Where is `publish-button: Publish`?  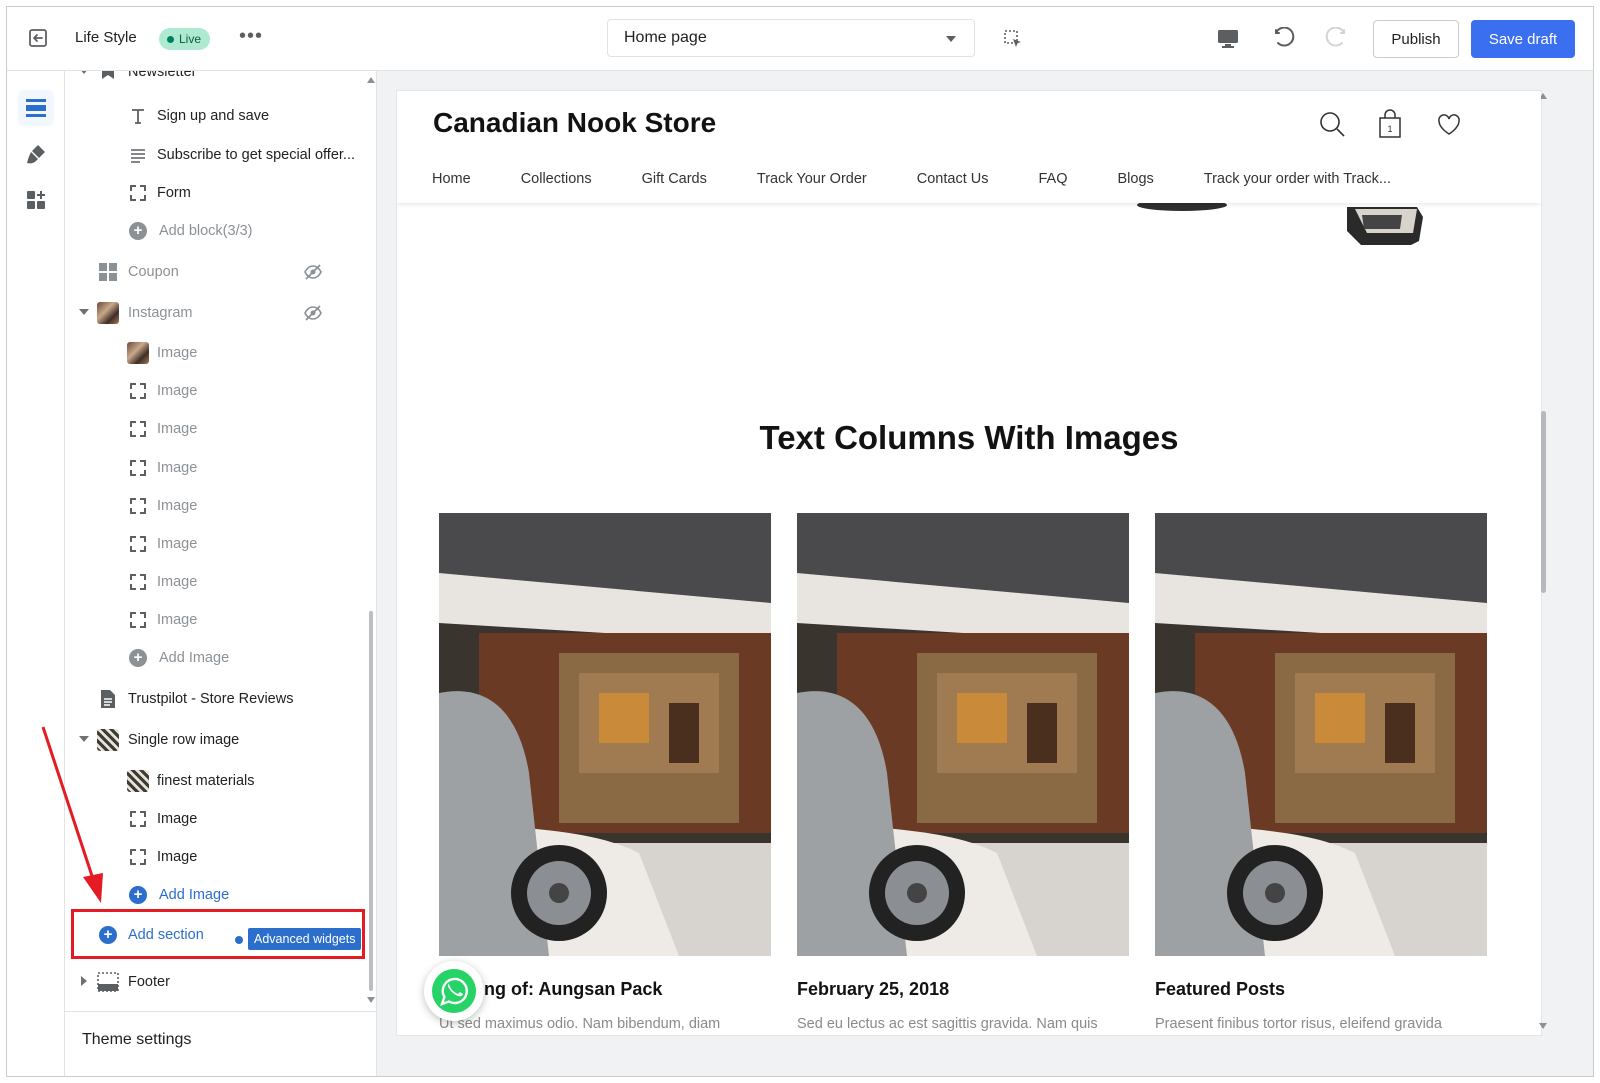
publish-button: Publish is located at coordinates (1416, 39).